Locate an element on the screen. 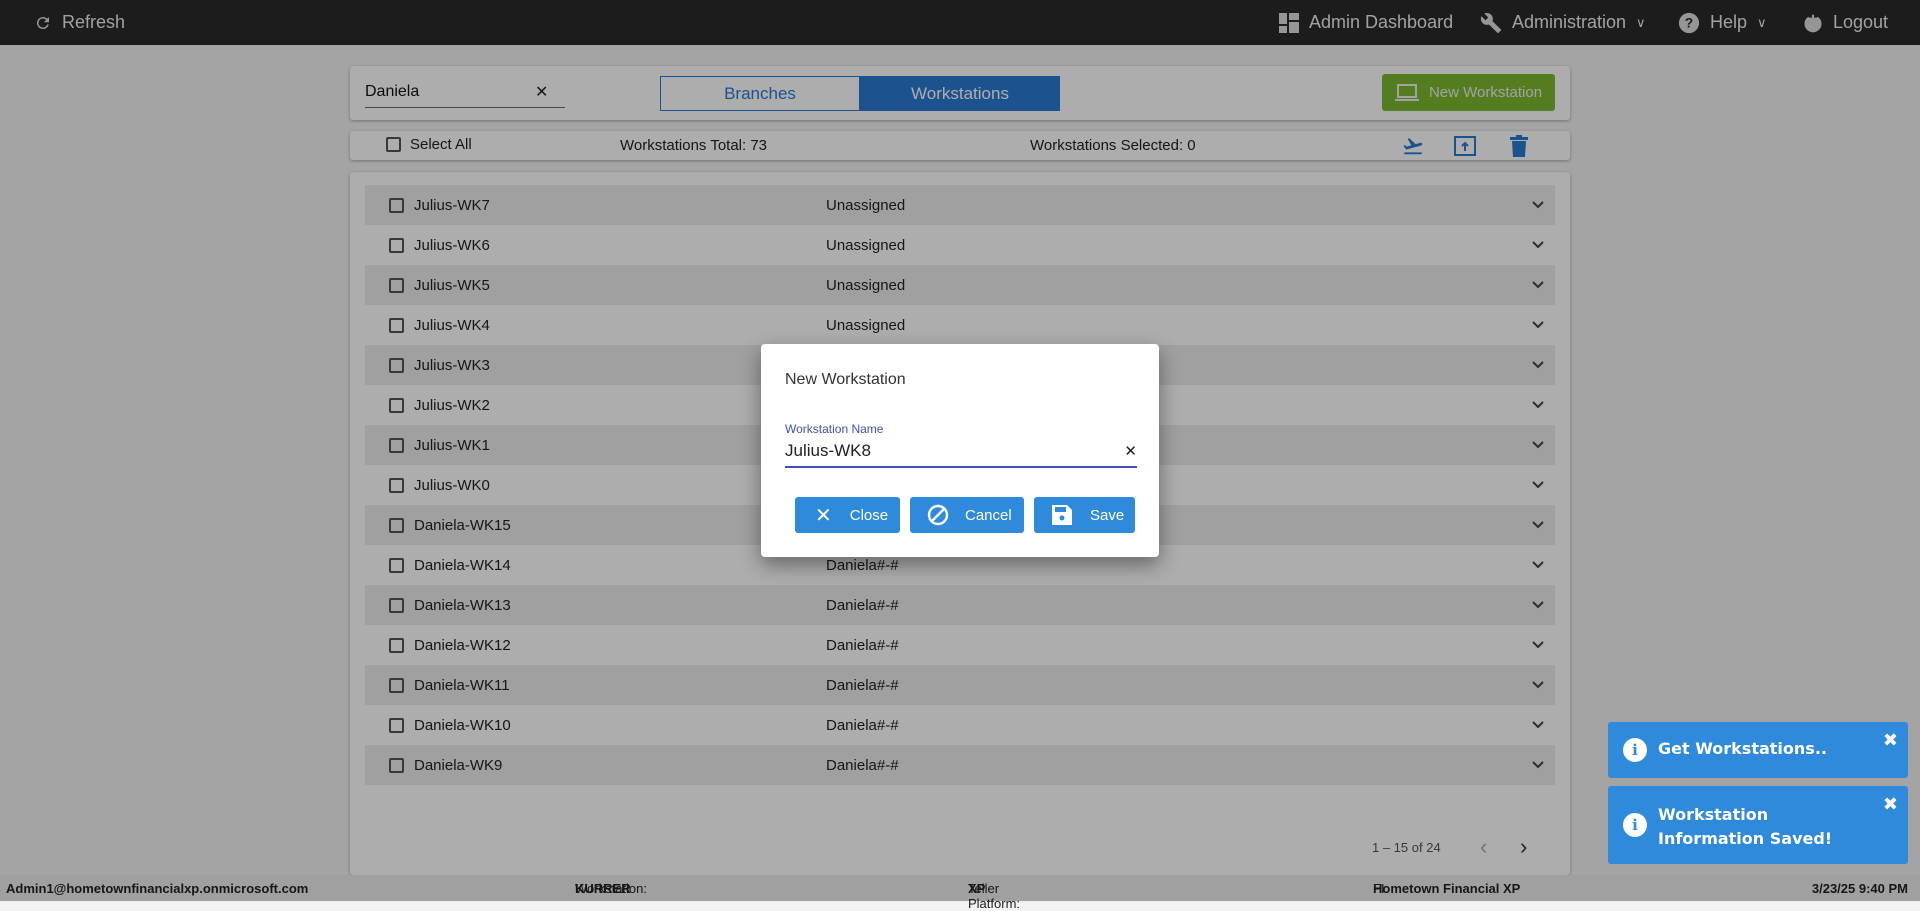  workstation-name-field: ✕ is located at coordinates (961, 452).